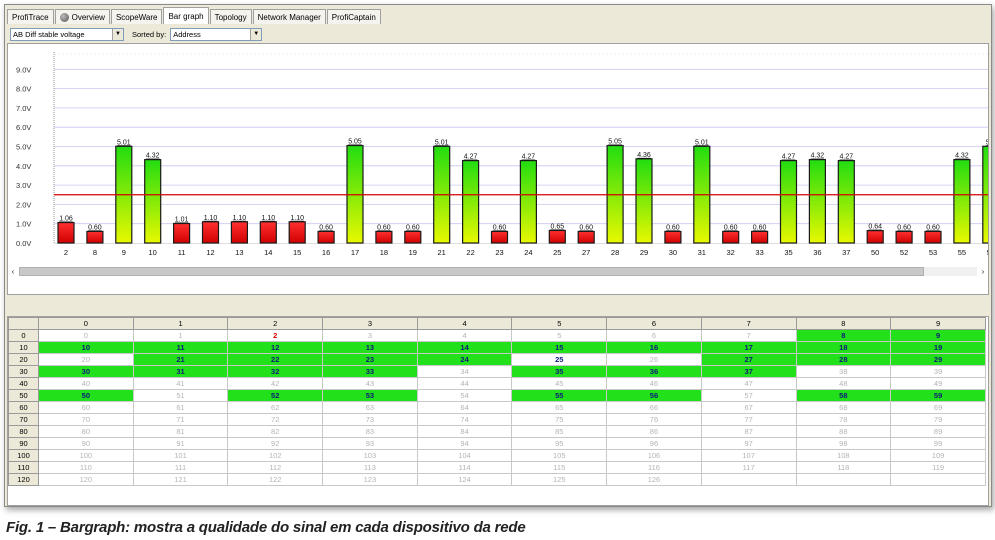  Describe the element at coordinates (86, 419) in the screenshot. I see `address-cell: 70` at that location.